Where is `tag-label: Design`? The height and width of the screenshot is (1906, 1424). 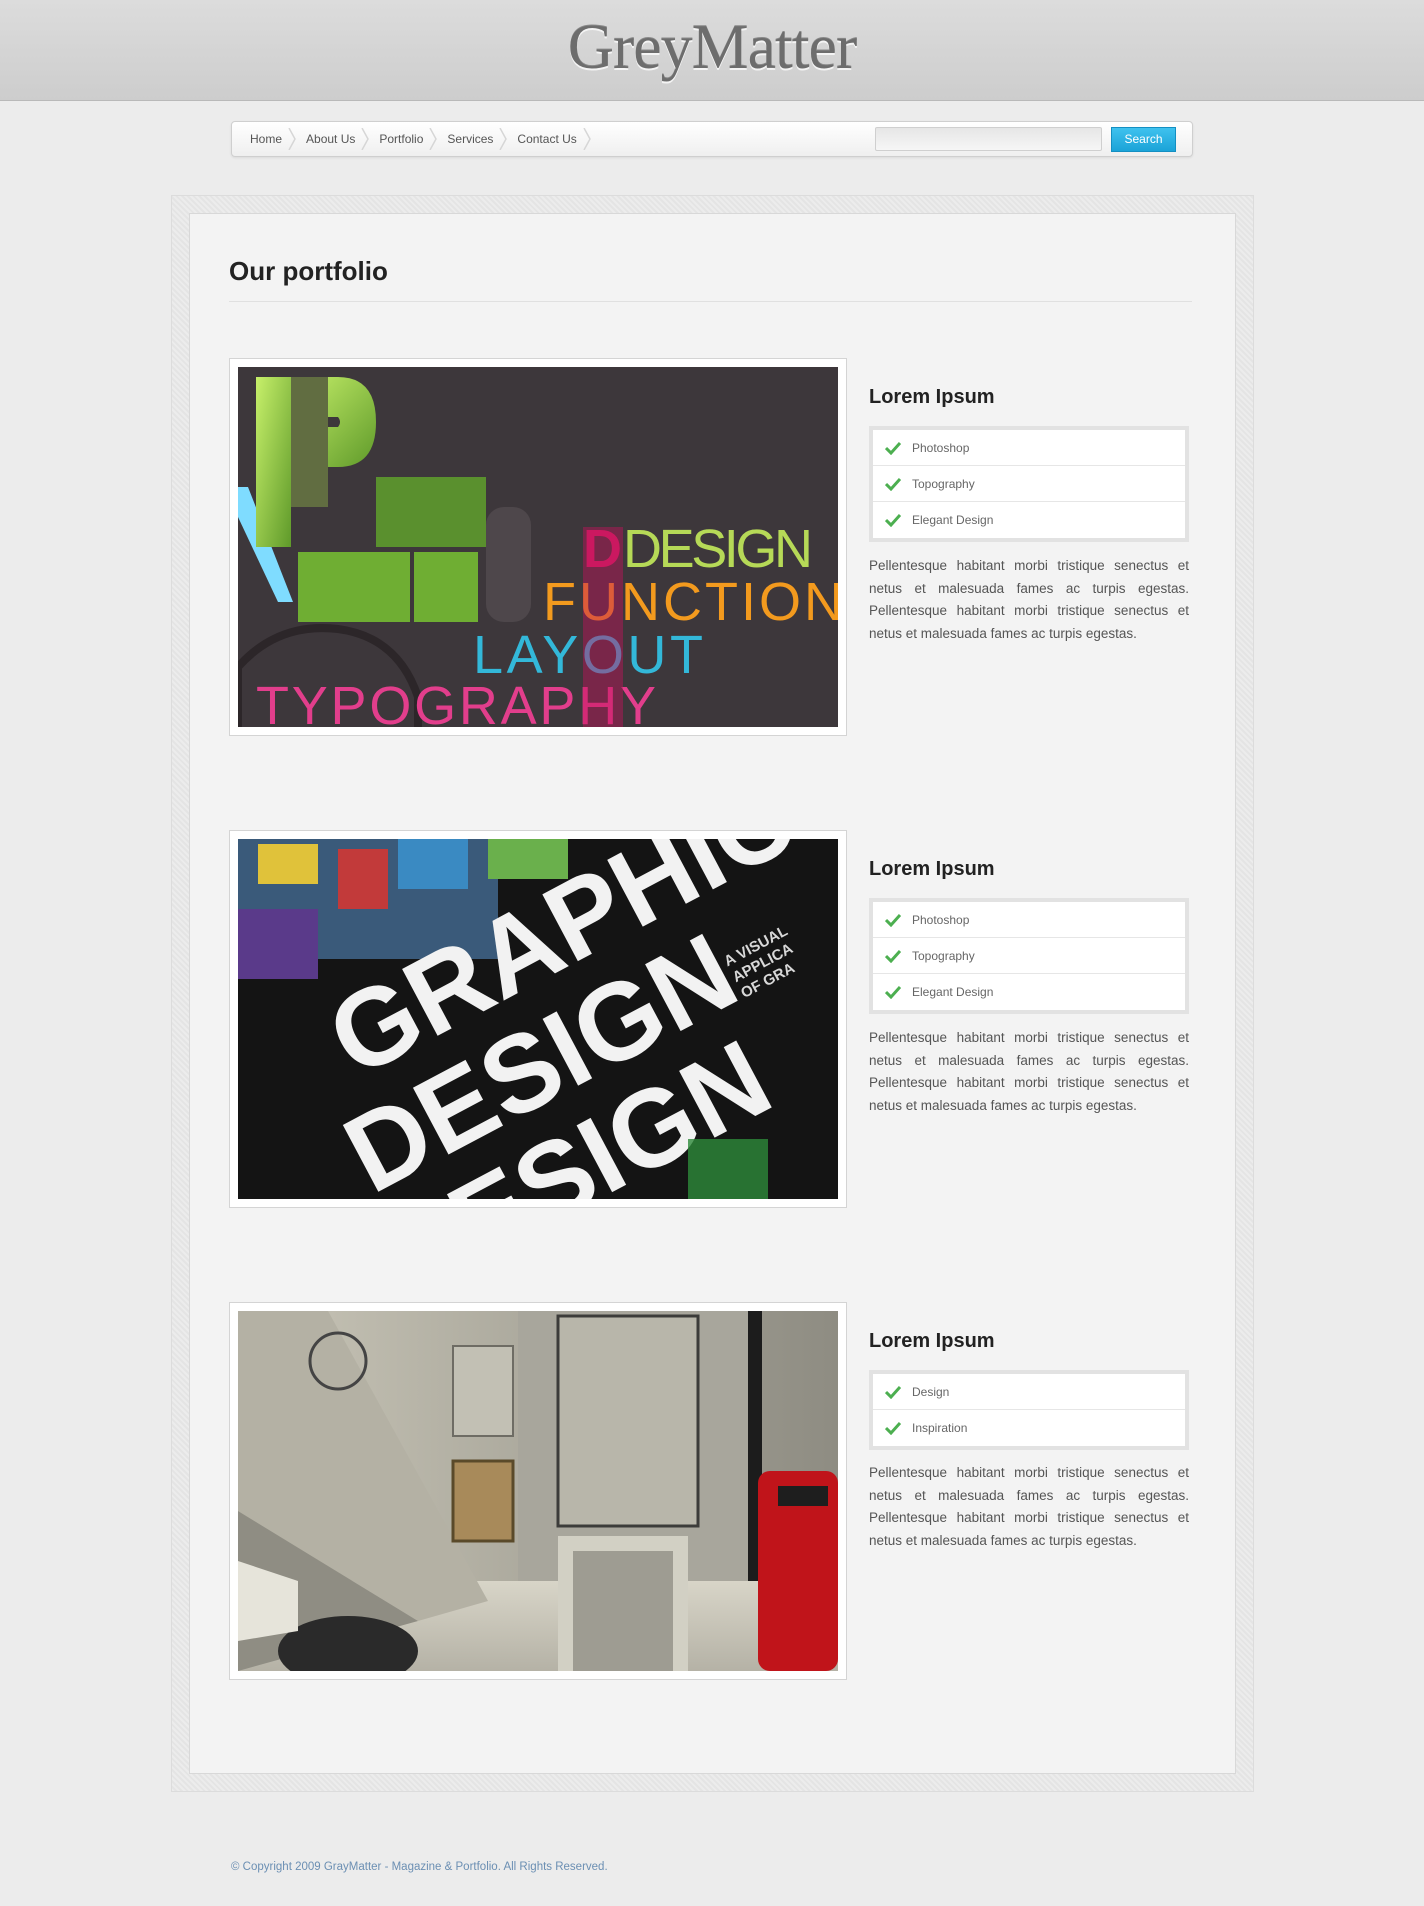
tag-label: Design is located at coordinates (931, 1391).